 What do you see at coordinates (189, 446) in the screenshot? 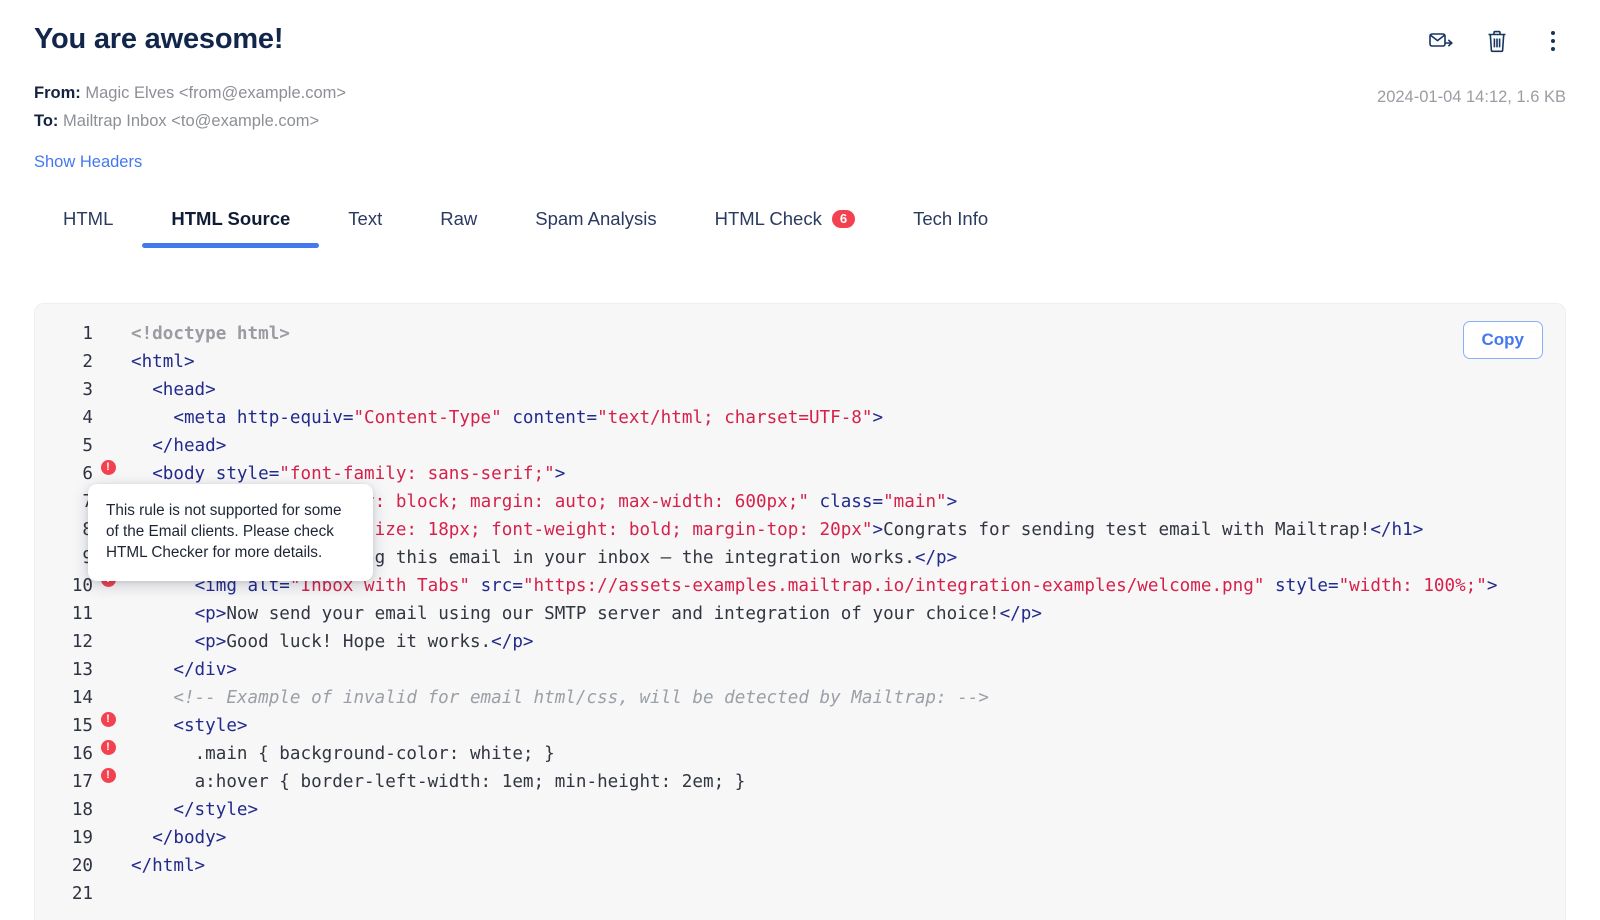
I see `code-line-source: </head>` at bounding box center [189, 446].